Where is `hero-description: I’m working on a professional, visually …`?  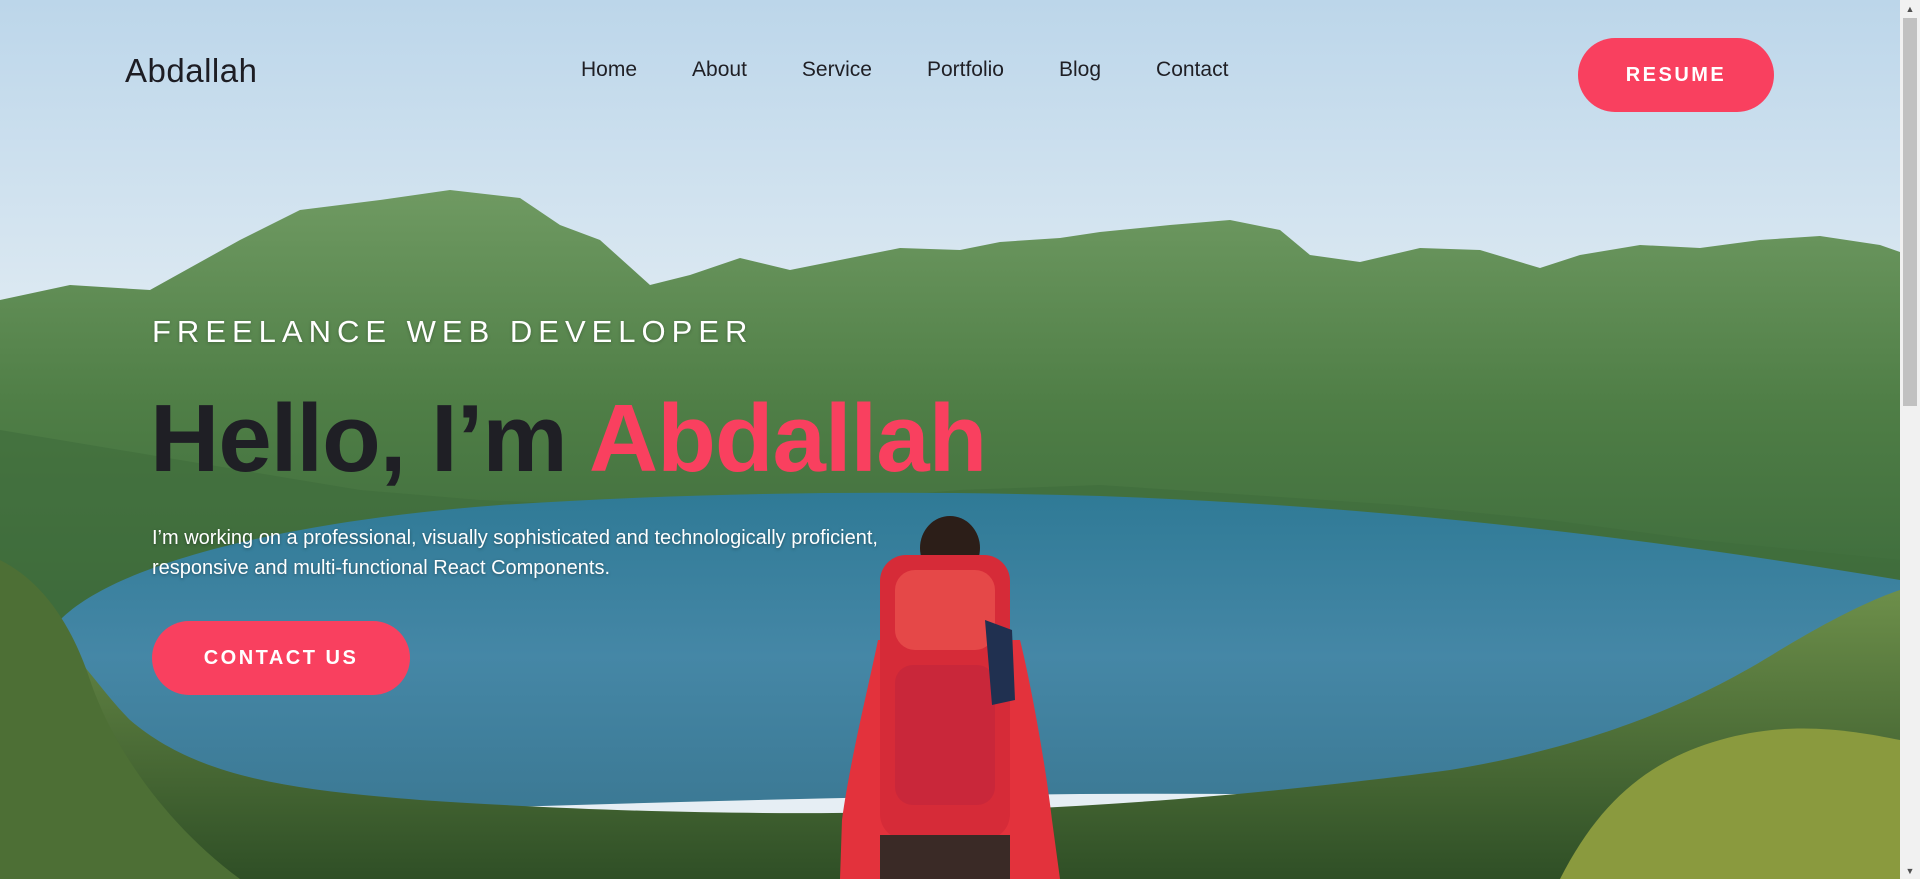 hero-description: I’m working on a professional, visually … is located at coordinates (515, 553).